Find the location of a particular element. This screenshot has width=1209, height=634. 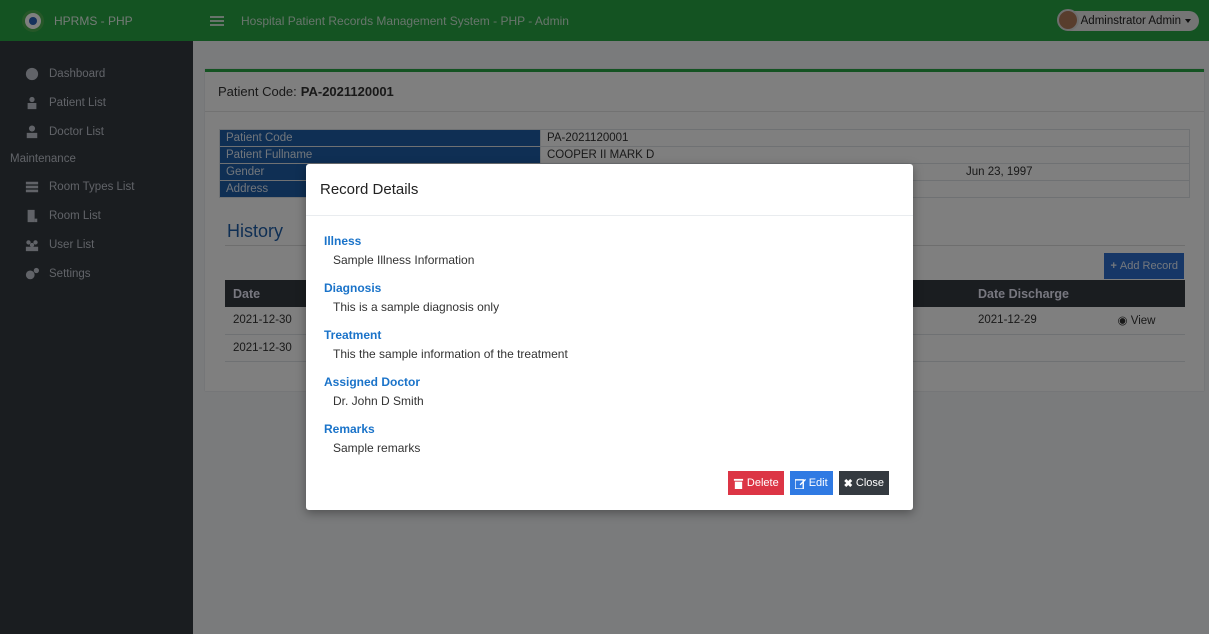

trash-icon is located at coordinates (738, 483).